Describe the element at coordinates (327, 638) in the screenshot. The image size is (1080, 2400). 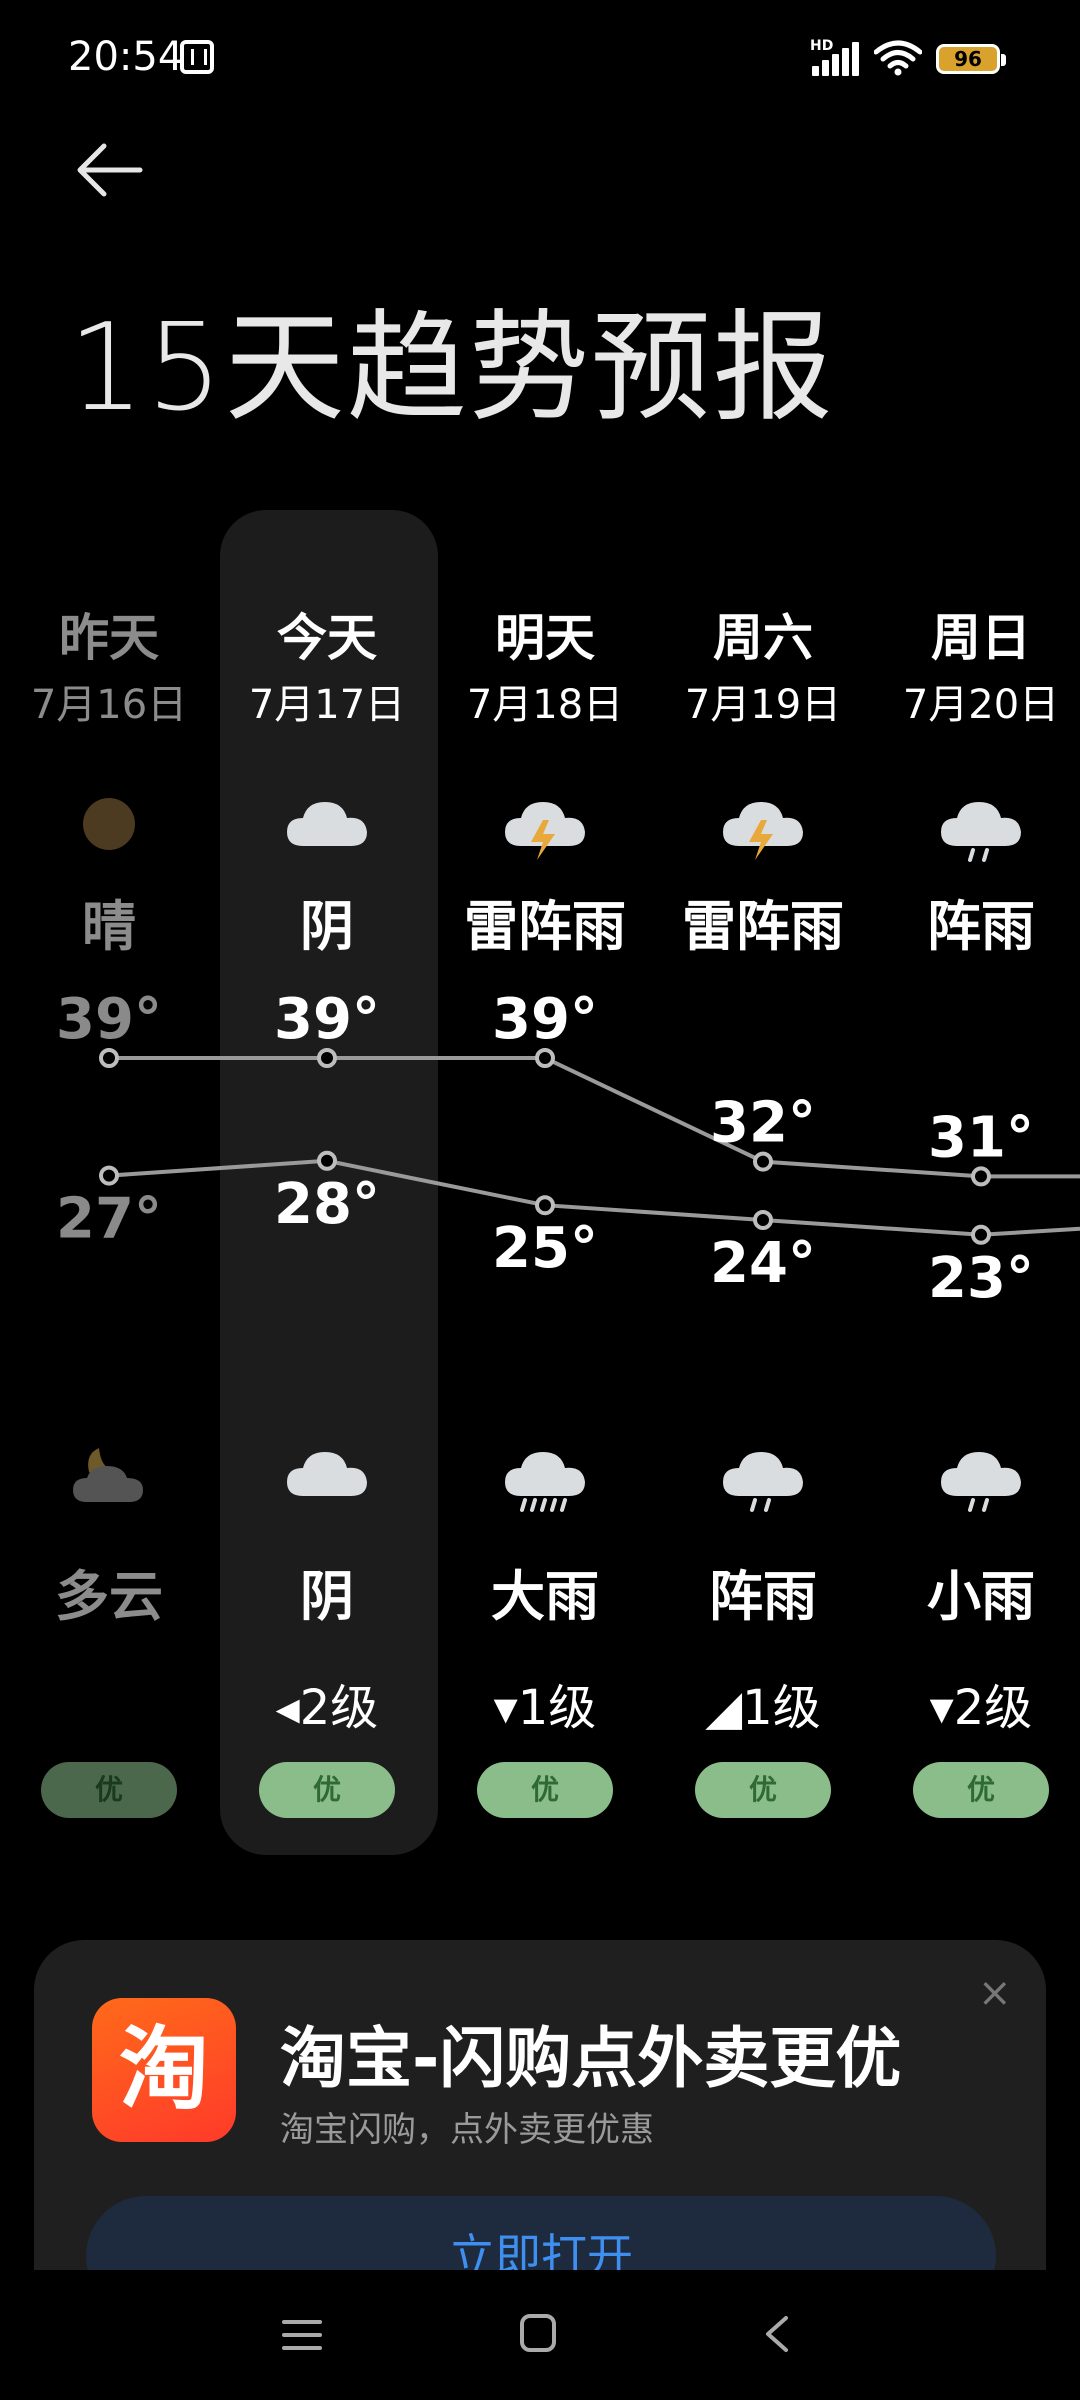
I see `day-name: 今天` at that location.